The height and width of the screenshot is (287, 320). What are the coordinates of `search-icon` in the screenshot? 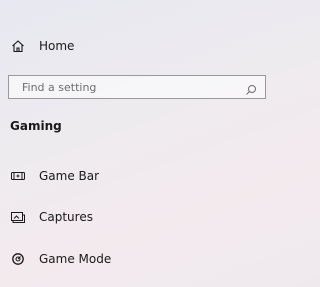 It's located at (251, 88).